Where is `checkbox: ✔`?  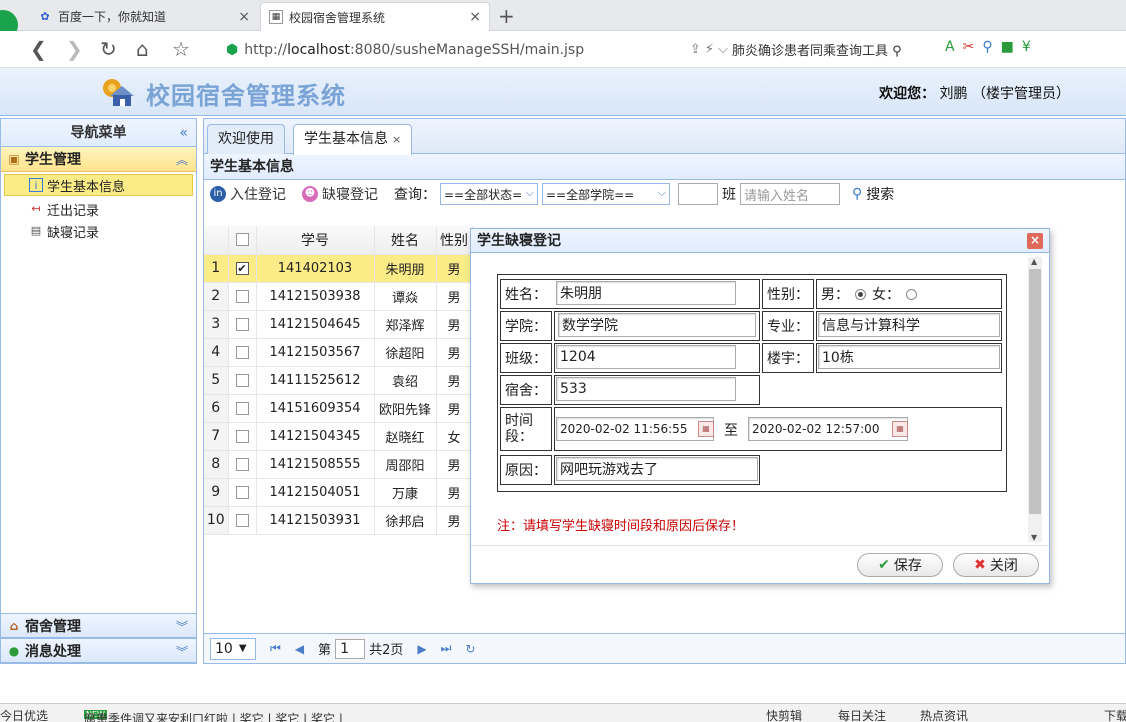 checkbox: ✔ is located at coordinates (242, 268).